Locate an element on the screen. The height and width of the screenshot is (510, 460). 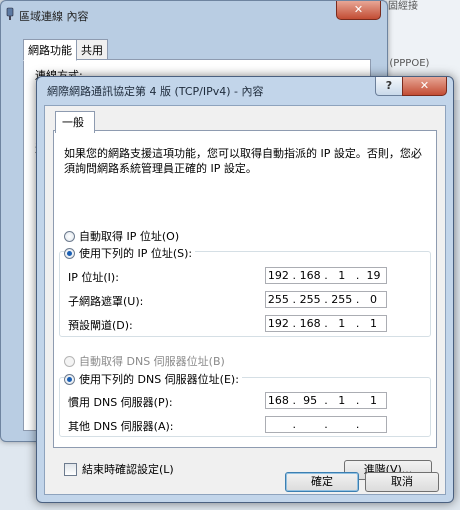
octet: 19 is located at coordinates (373, 275).